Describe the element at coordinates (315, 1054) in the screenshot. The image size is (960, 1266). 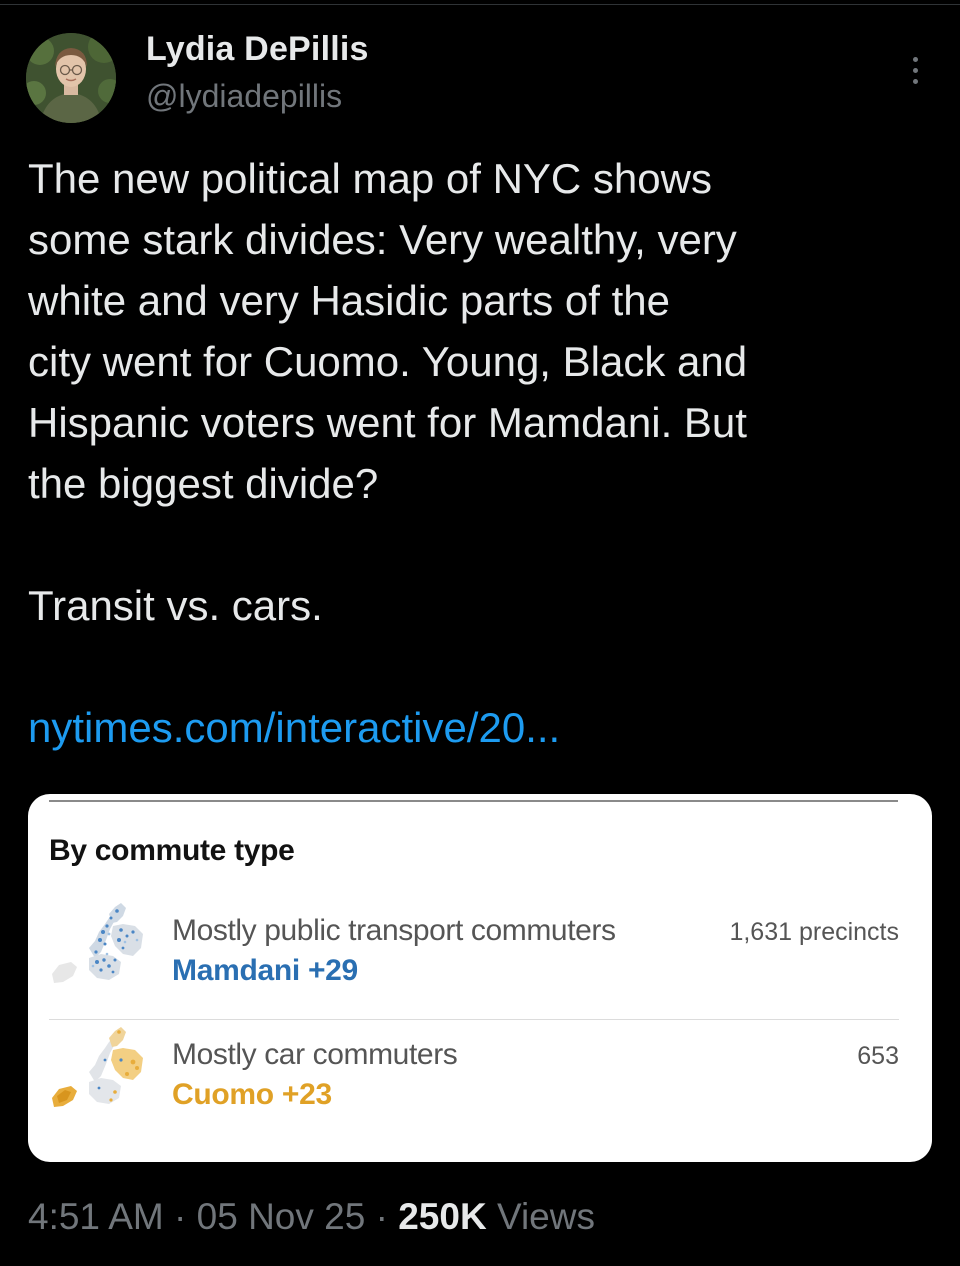
I see `row-label: Mostly car commuters` at that location.